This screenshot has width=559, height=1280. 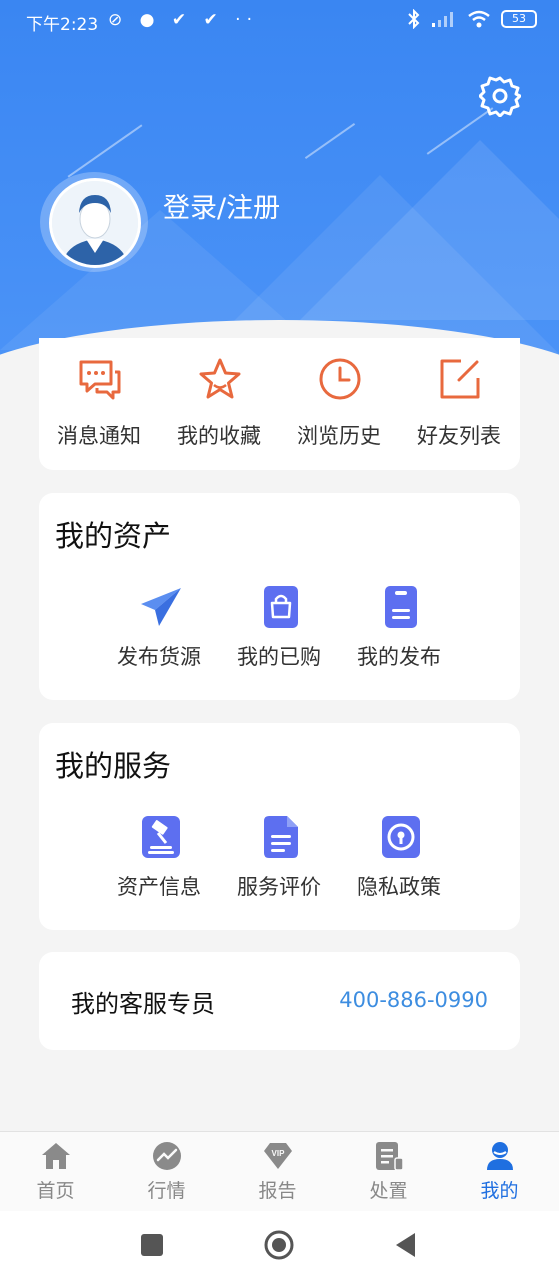 I want to click on bottom-tab-bar: 首页 行情 VIP 报告 处置 我的, so click(x=279, y=1171).